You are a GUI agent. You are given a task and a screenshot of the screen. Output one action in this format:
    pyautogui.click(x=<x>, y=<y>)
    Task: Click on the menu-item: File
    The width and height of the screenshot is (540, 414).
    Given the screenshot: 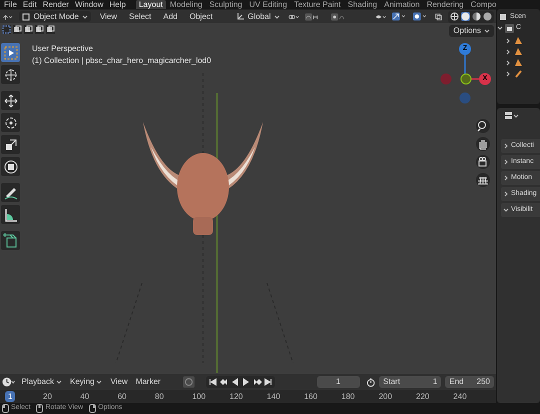 What is the action you would take?
    pyautogui.click(x=10, y=4)
    